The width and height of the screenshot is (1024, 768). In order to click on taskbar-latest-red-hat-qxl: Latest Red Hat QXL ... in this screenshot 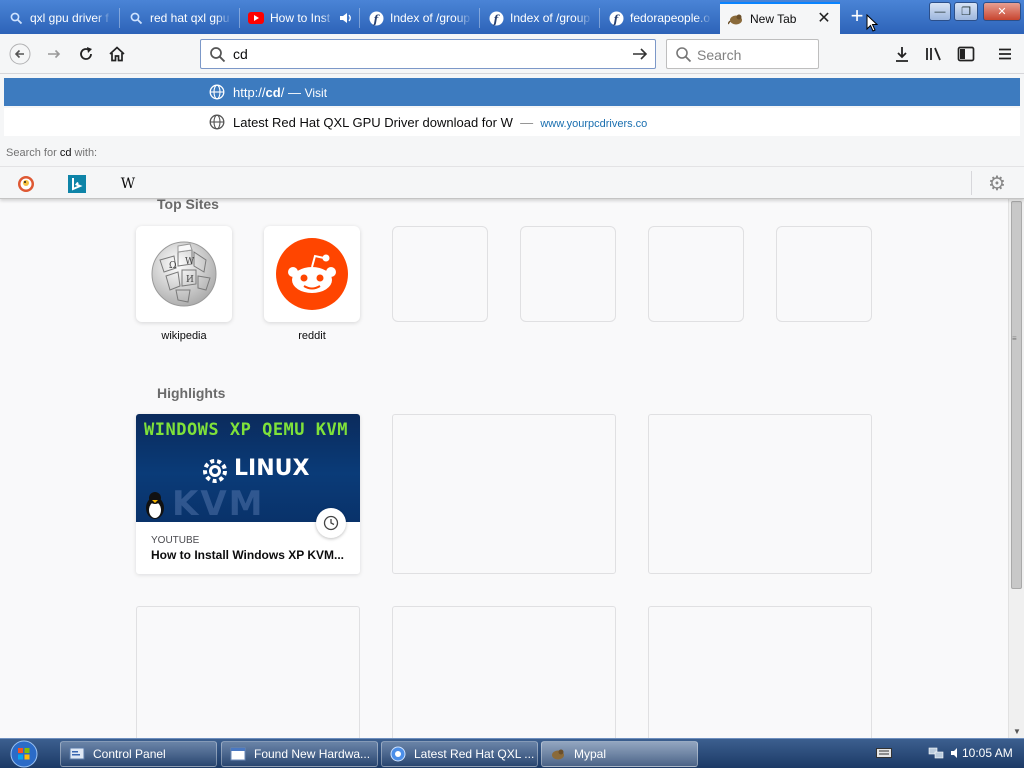, I will do `click(459, 754)`.